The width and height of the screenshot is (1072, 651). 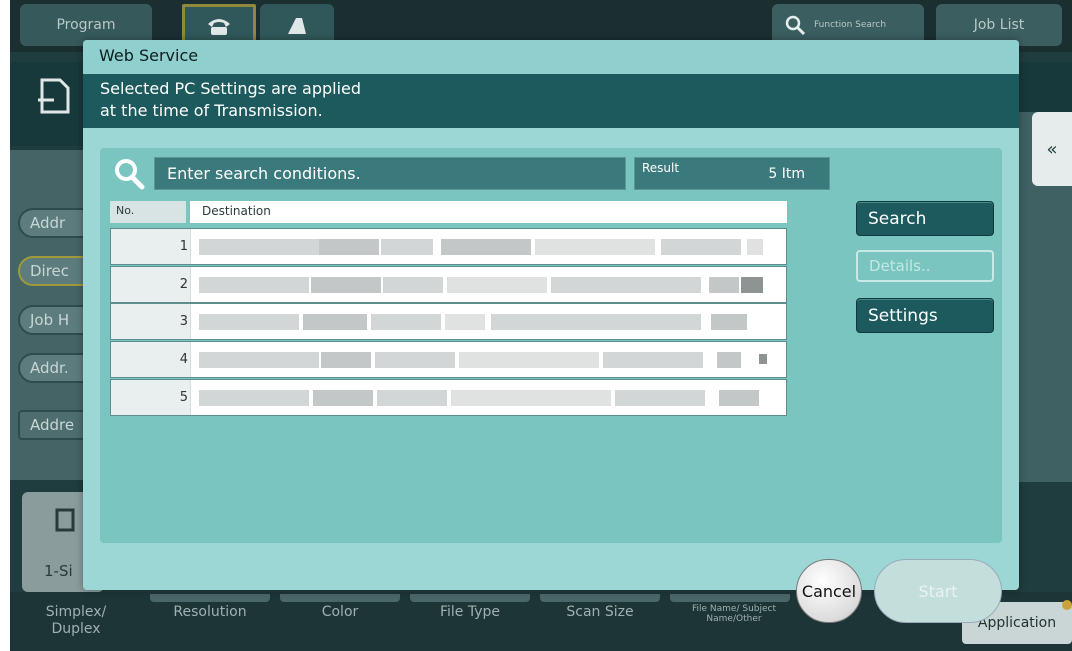 I want to click on double-chevron-left-icon: «, so click(x=1052, y=149).